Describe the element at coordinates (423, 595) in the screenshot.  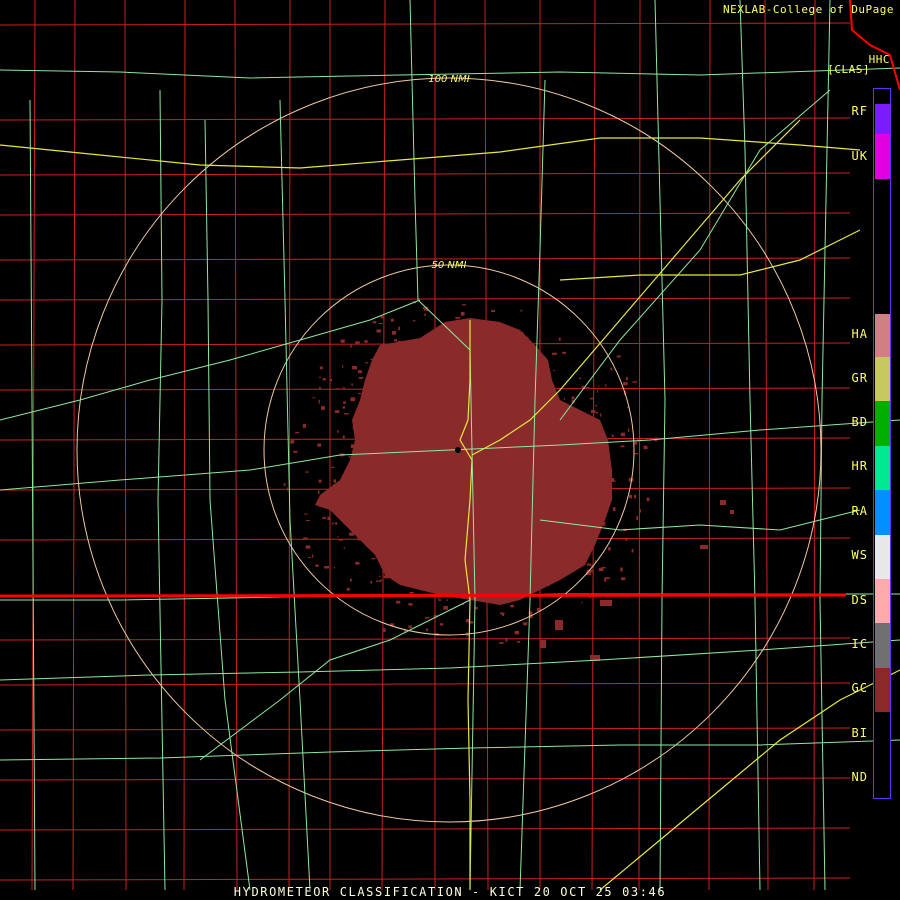
I see `state-border` at that location.